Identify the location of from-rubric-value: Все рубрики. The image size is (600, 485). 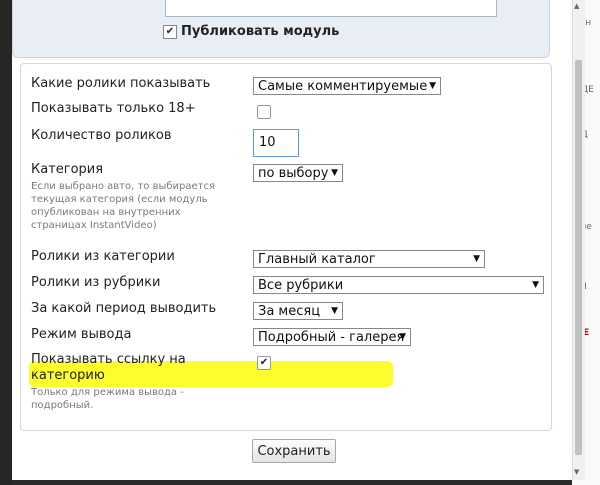
(301, 285).